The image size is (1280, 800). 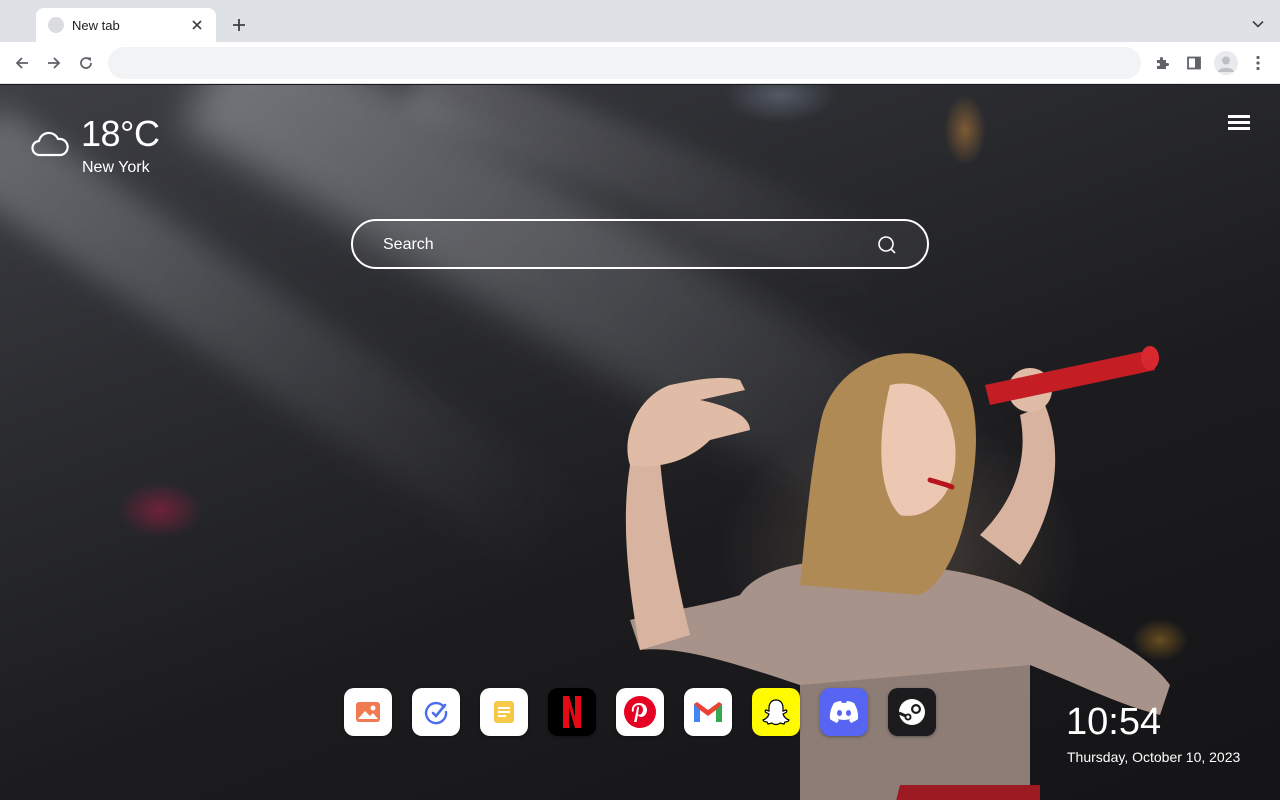 I want to click on snapchat-icon, so click(x=776, y=712).